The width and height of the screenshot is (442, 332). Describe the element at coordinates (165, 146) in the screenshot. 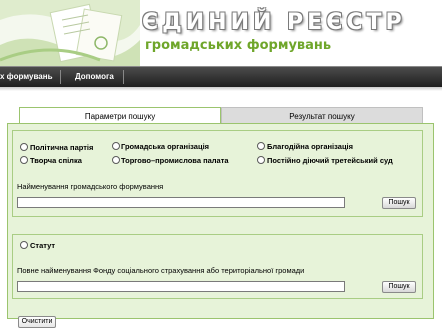

I see `label-public-organization: Громадська організація` at that location.